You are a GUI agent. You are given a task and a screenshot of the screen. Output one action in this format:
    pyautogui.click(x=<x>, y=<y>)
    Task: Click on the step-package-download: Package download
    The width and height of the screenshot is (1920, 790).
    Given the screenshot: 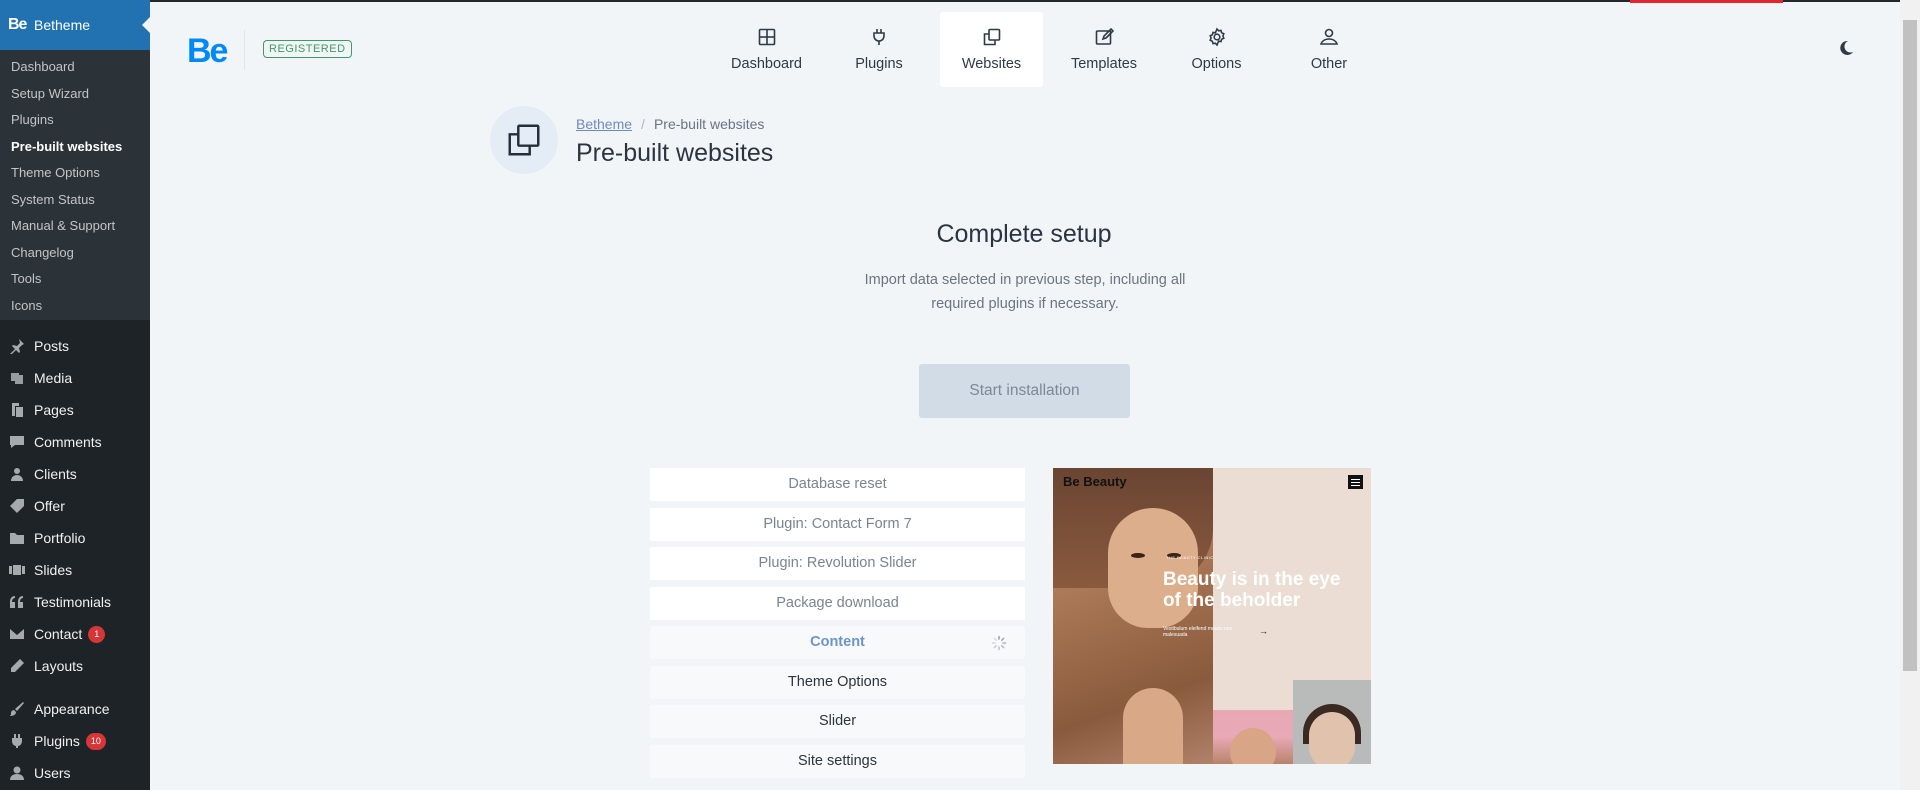 What is the action you would take?
    pyautogui.click(x=837, y=603)
    